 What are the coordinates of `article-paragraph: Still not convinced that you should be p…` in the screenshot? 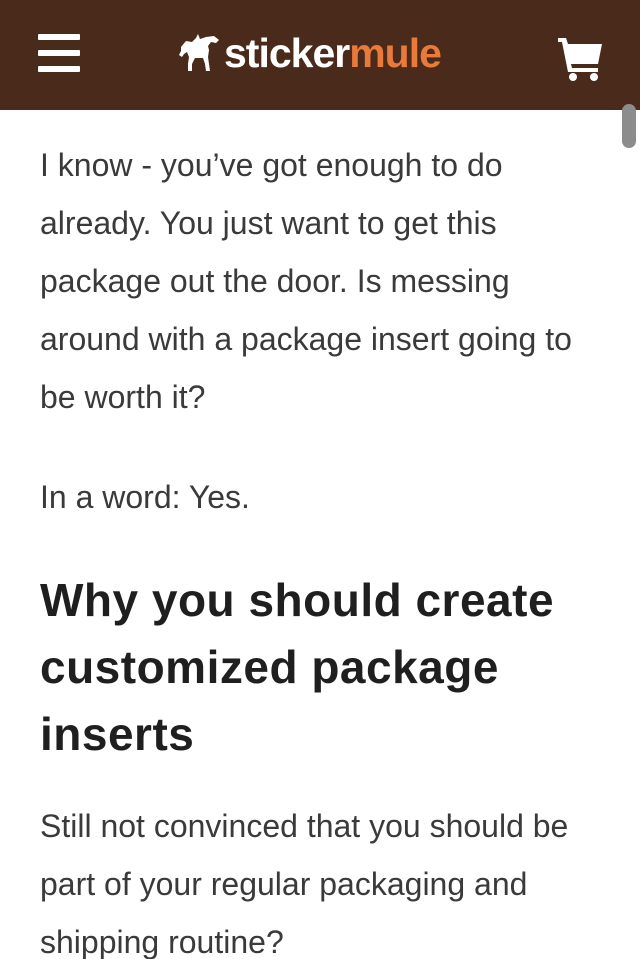 It's located at (304, 883).